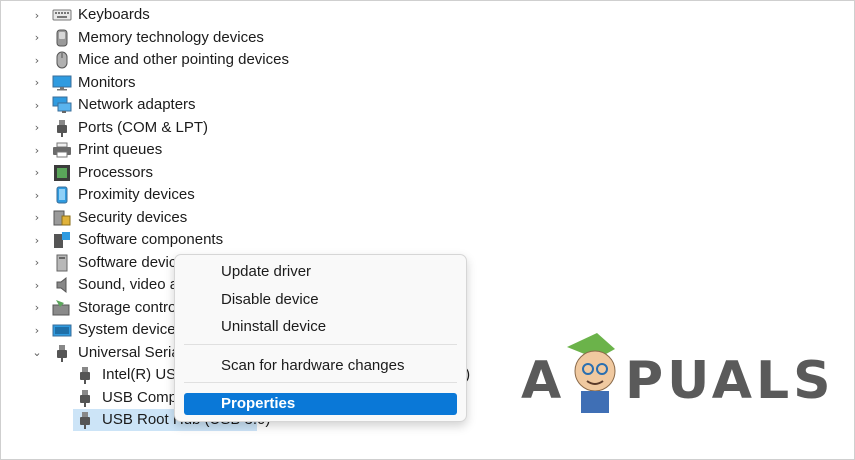  Describe the element at coordinates (427, 83) in the screenshot. I see `tree-item-monitors: › Monitors` at that location.